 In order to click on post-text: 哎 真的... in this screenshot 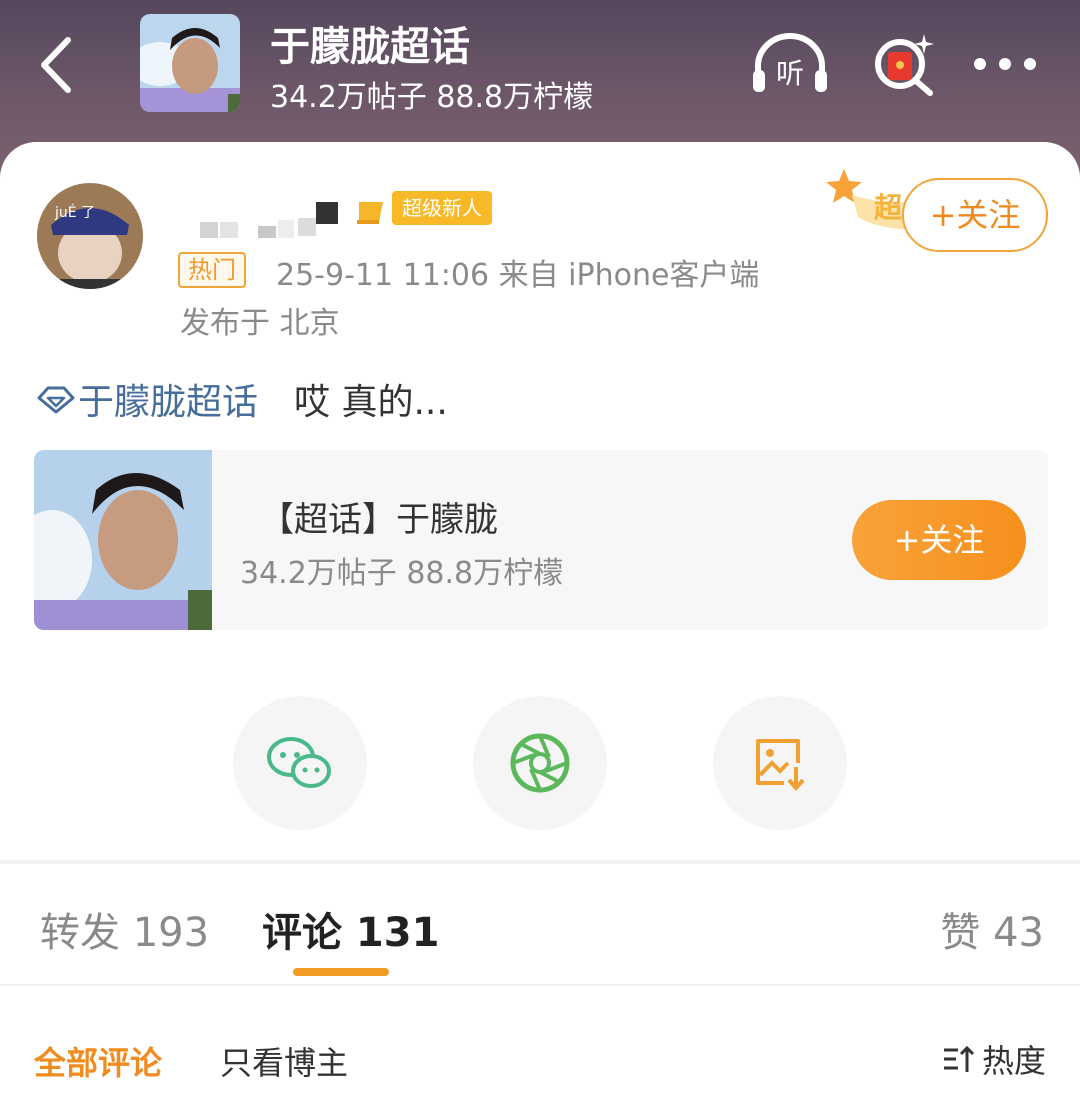, I will do `click(371, 402)`.